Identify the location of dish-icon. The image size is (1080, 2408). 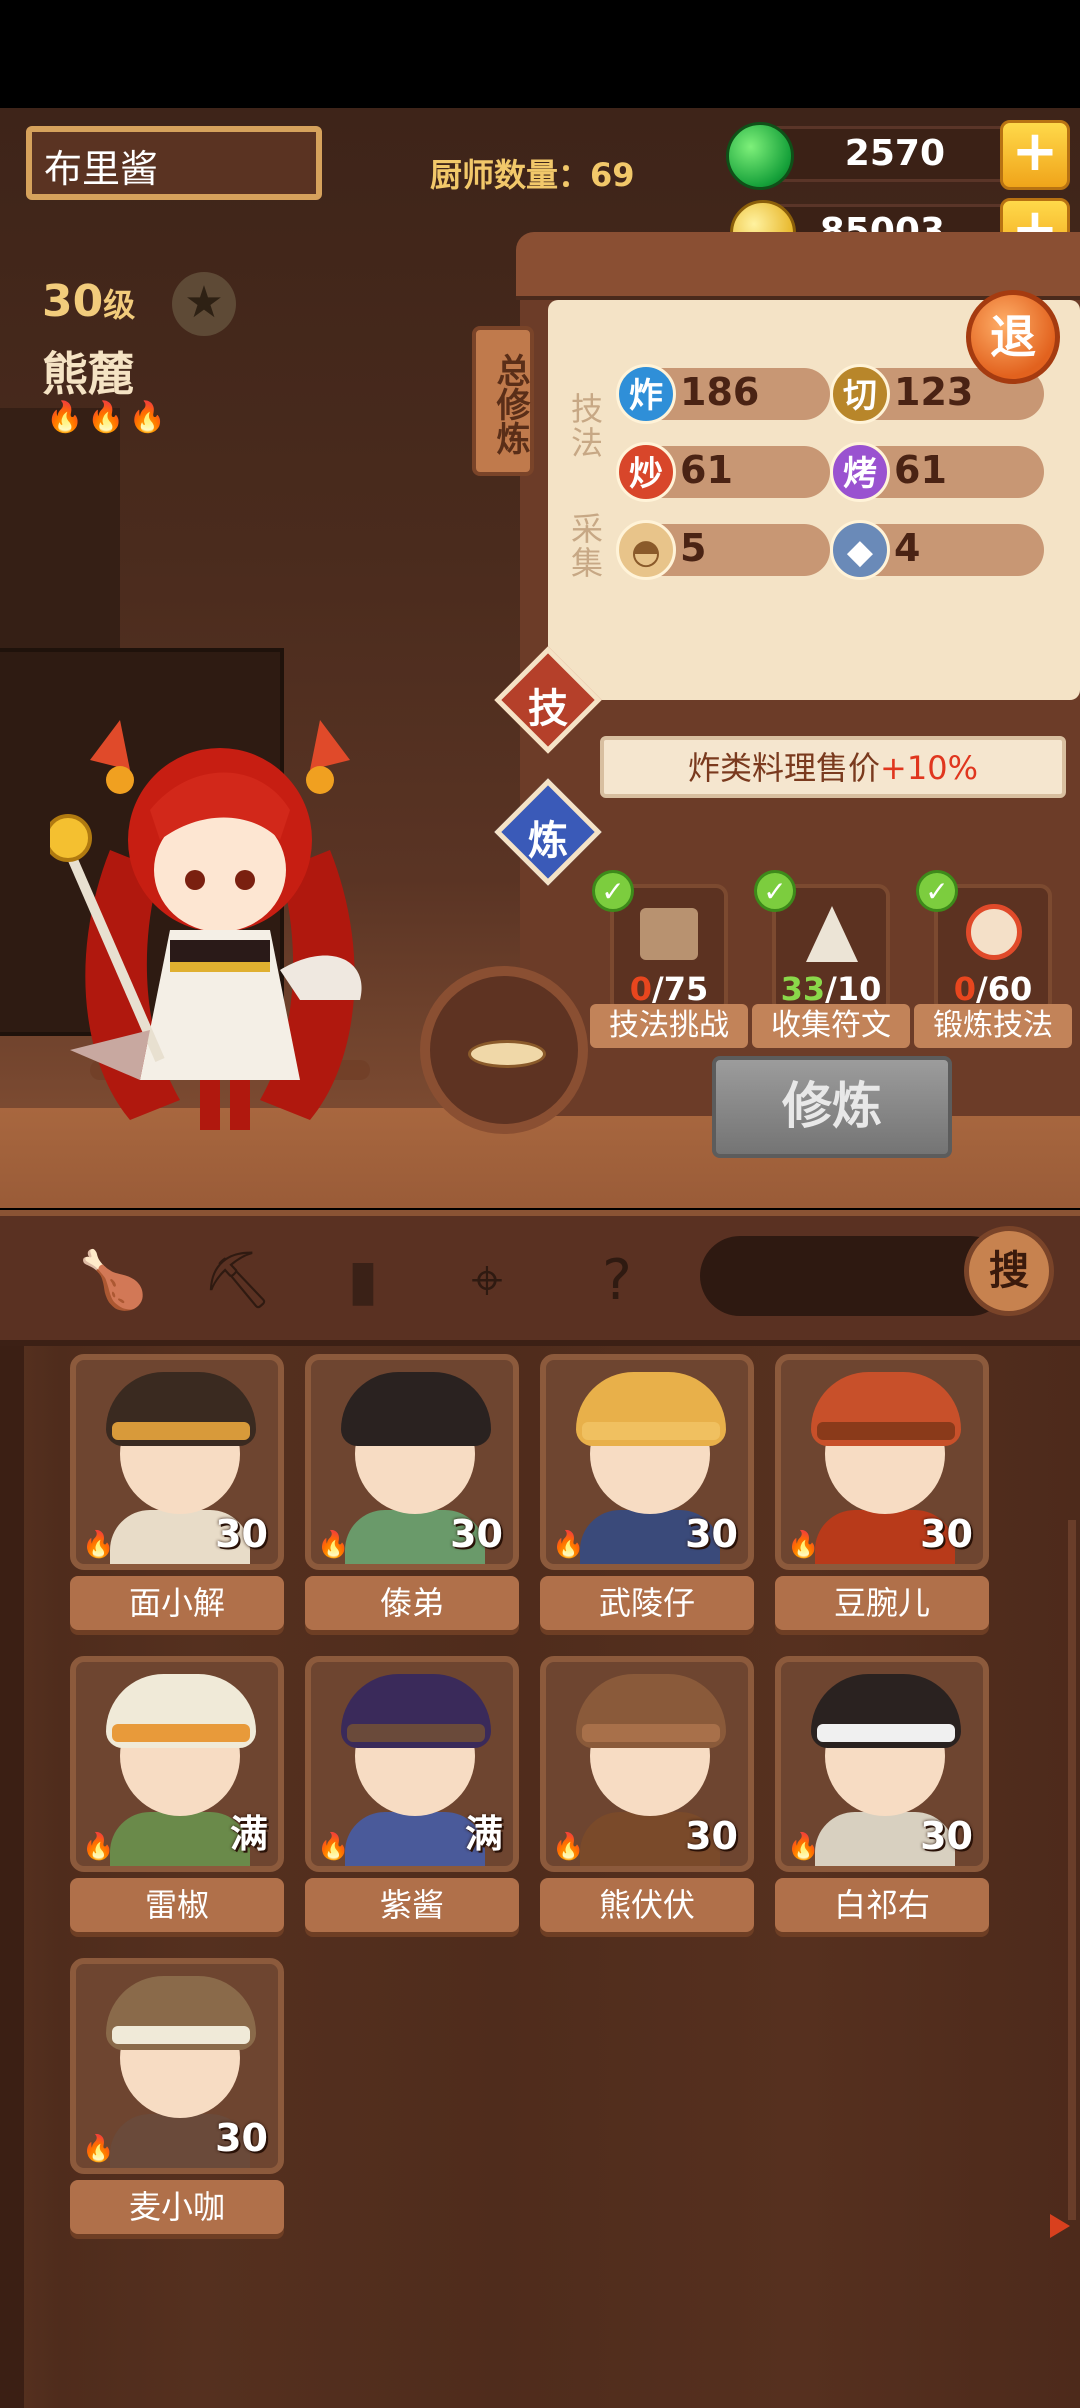
(507, 1054).